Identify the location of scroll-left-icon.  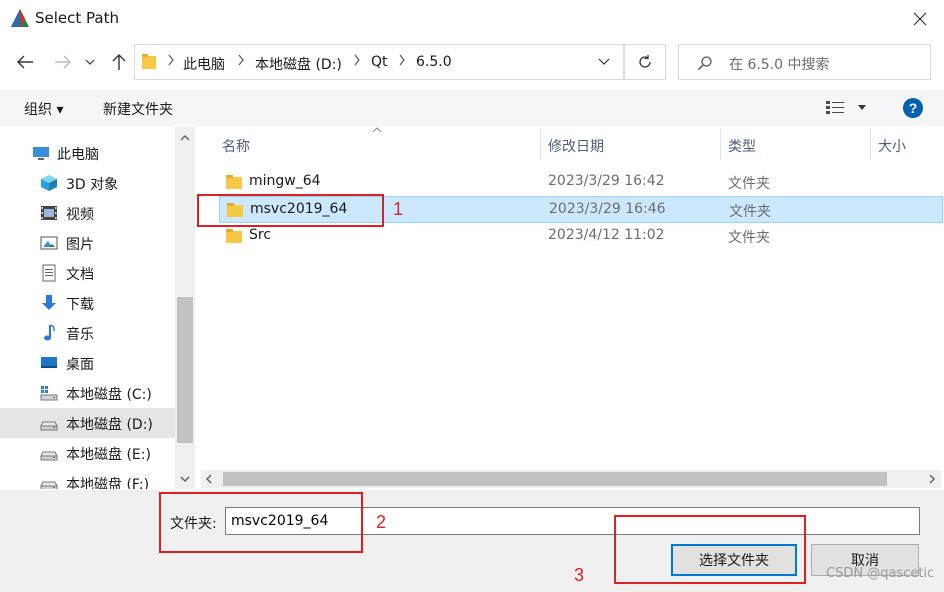
(209, 479).